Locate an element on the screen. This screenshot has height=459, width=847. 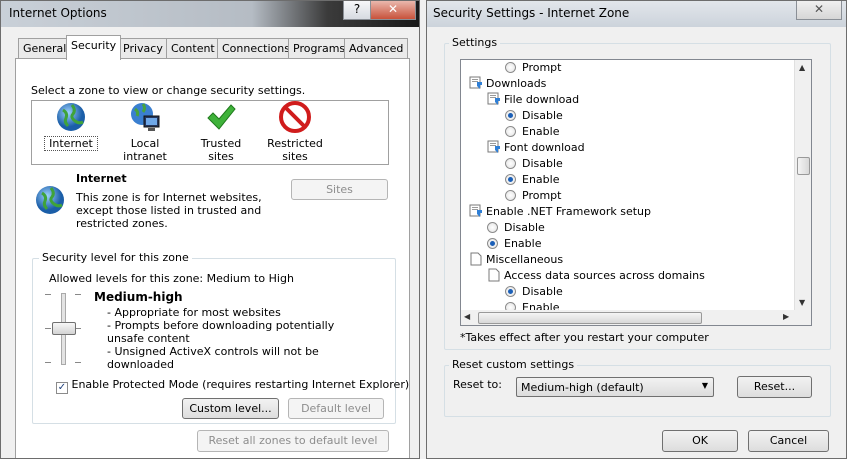
tab-privacy: Privacy is located at coordinates (143, 48).